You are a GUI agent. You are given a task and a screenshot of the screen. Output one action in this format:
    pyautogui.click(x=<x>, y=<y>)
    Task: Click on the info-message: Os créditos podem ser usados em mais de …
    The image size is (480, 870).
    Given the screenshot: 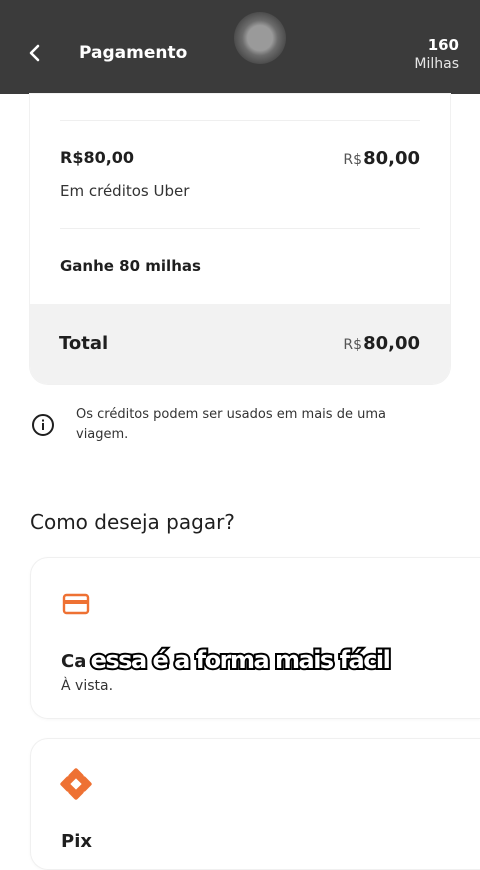 What is the action you would take?
    pyautogui.click(x=231, y=424)
    